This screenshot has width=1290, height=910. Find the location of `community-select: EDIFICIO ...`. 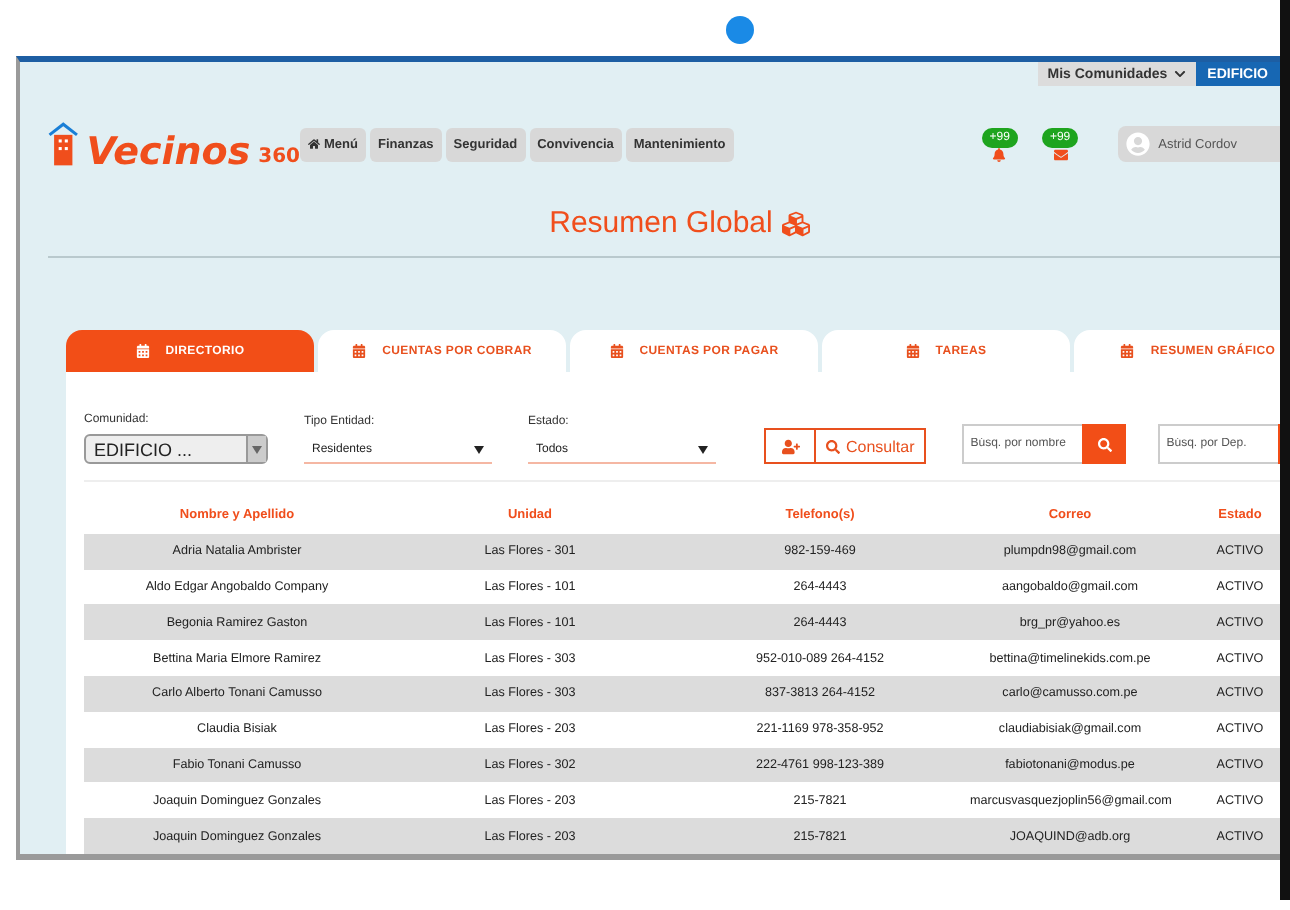

community-select: EDIFICIO ... is located at coordinates (176, 449).